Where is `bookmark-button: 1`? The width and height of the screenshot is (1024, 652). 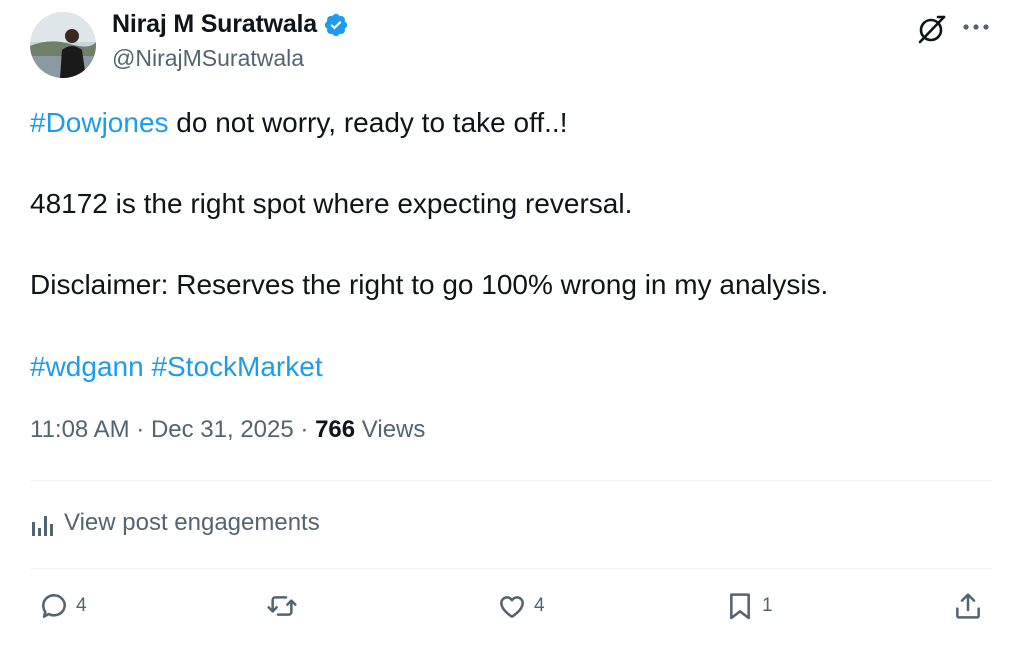
bookmark-button: 1 is located at coordinates (748, 606).